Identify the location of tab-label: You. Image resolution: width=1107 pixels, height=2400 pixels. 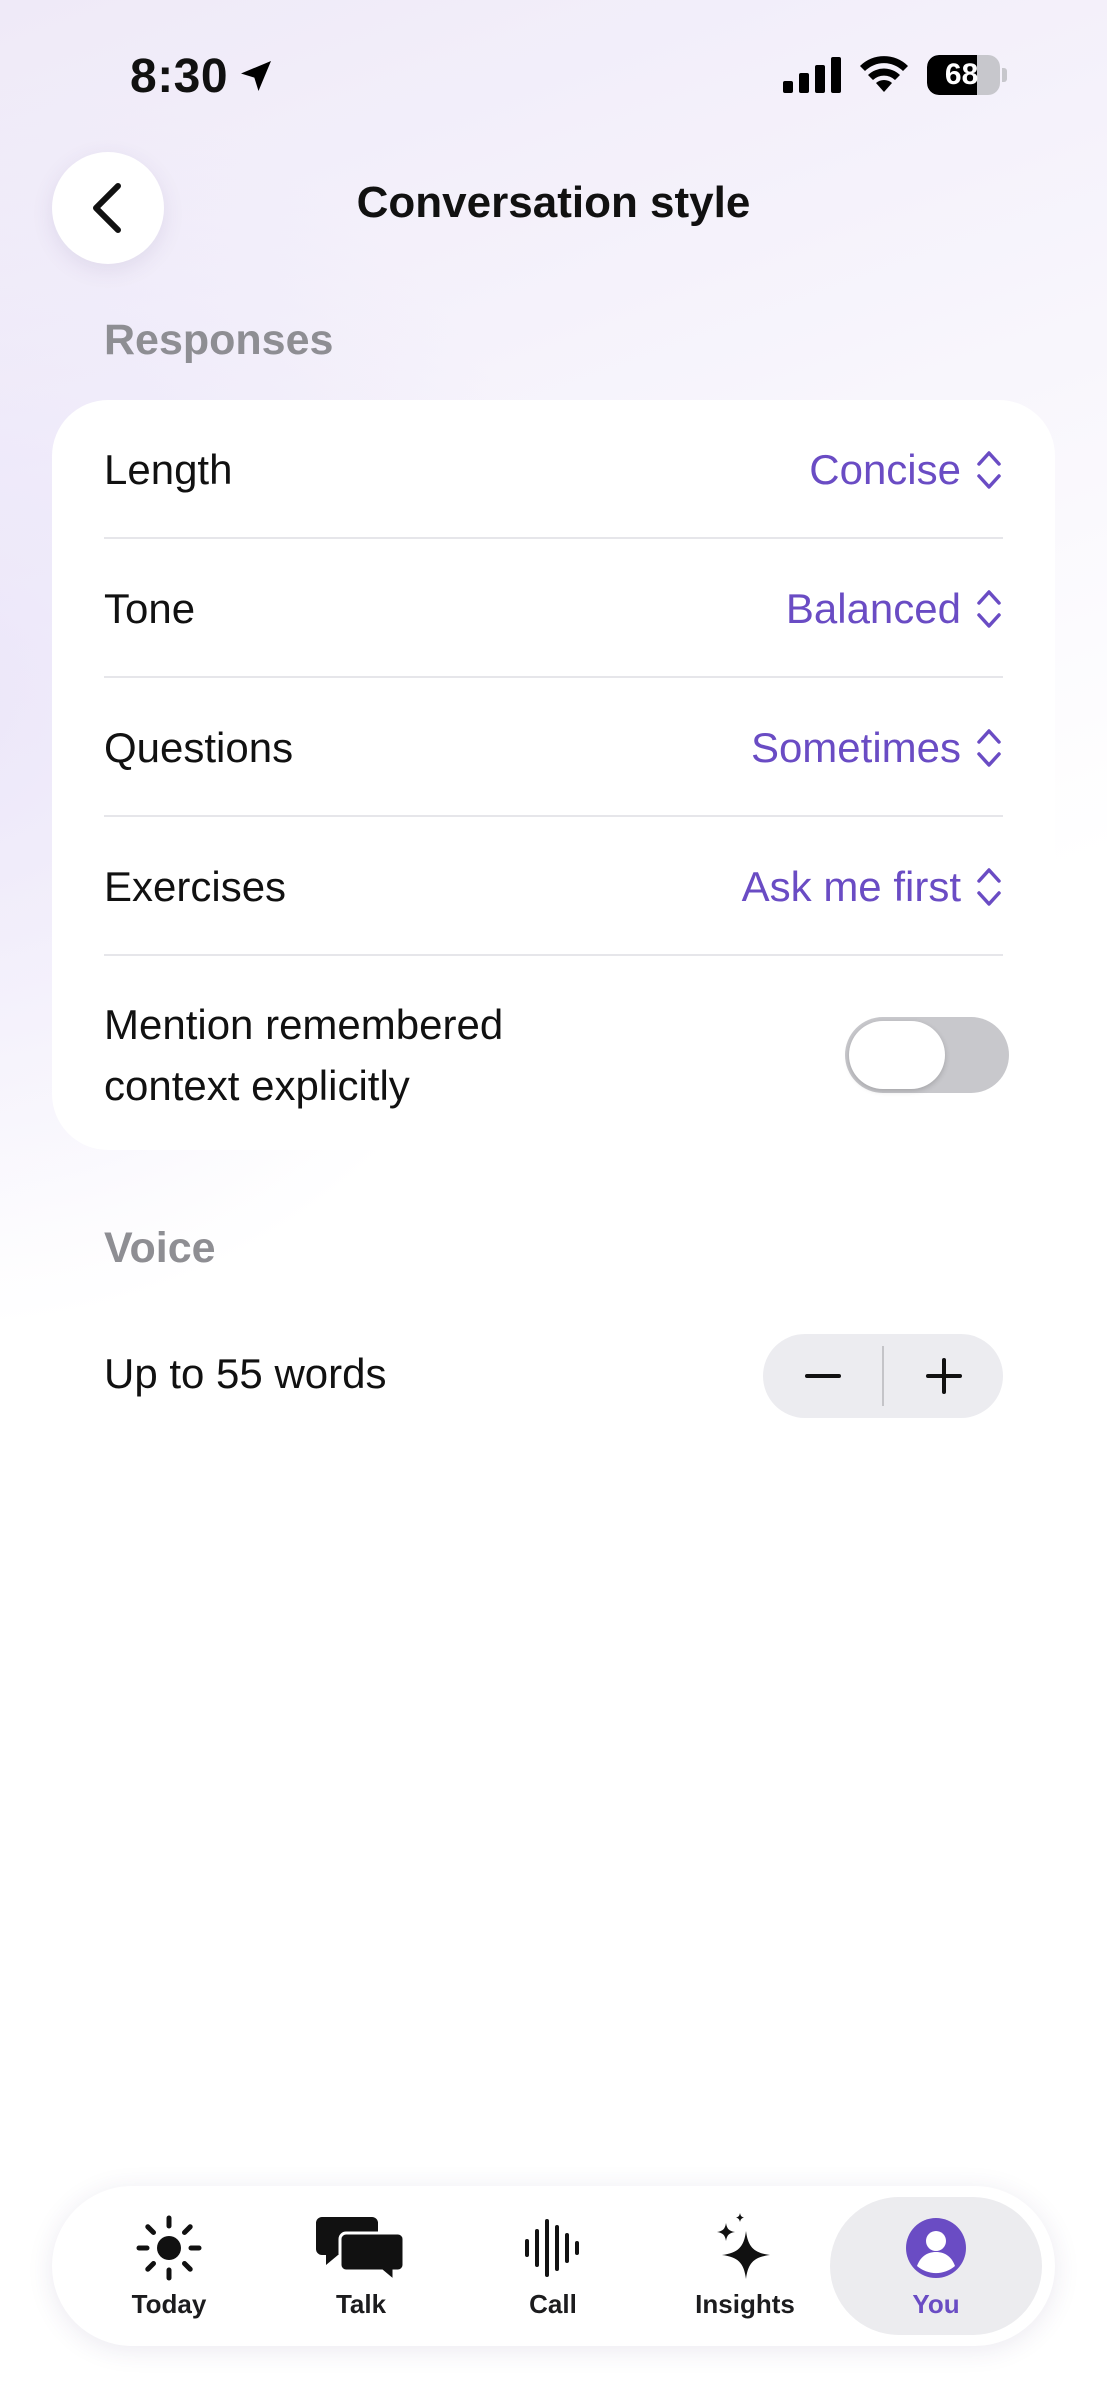
(936, 2303).